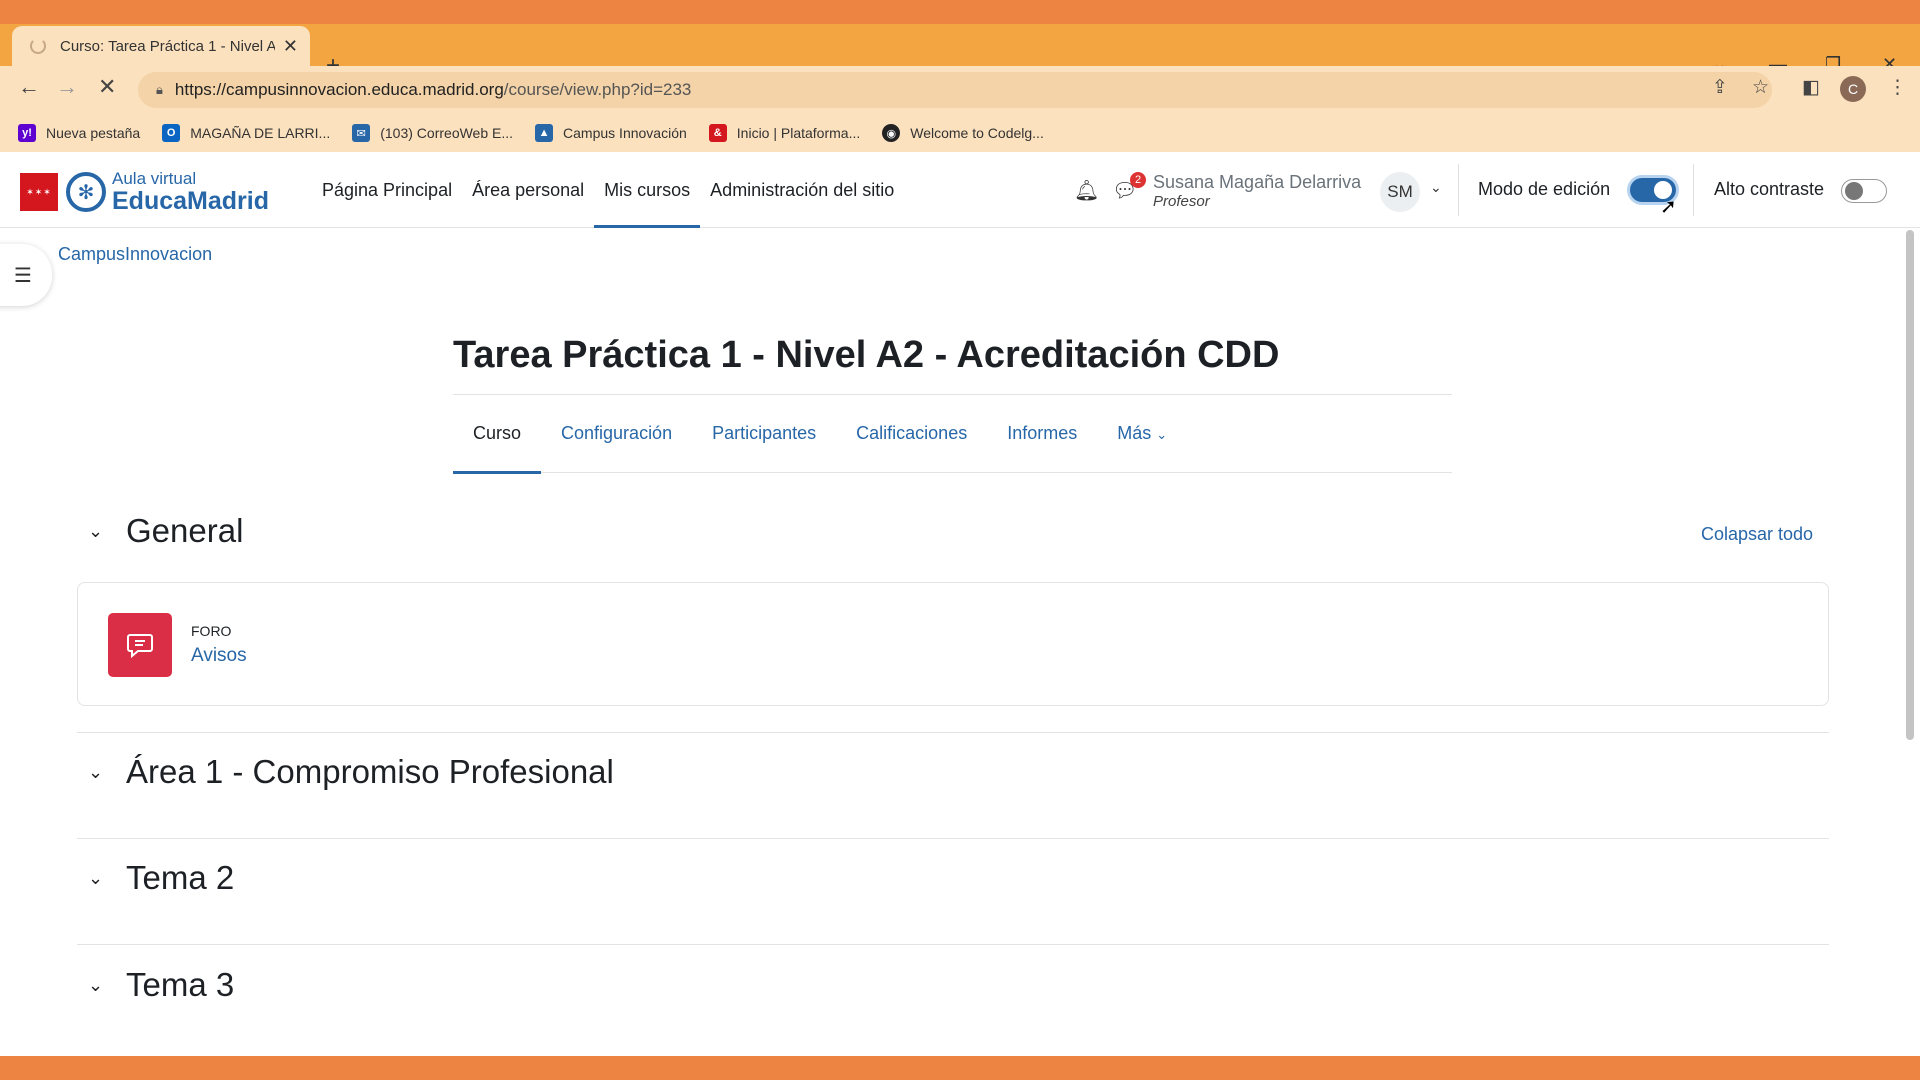  What do you see at coordinates (190, 201) in the screenshot?
I see `logo-line-2: EducaMadrid` at bounding box center [190, 201].